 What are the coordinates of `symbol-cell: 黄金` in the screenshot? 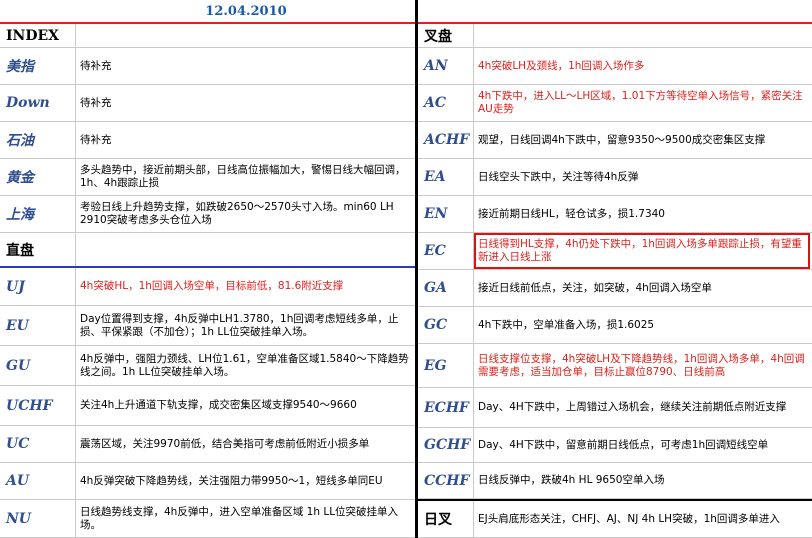 It's located at (38, 177).